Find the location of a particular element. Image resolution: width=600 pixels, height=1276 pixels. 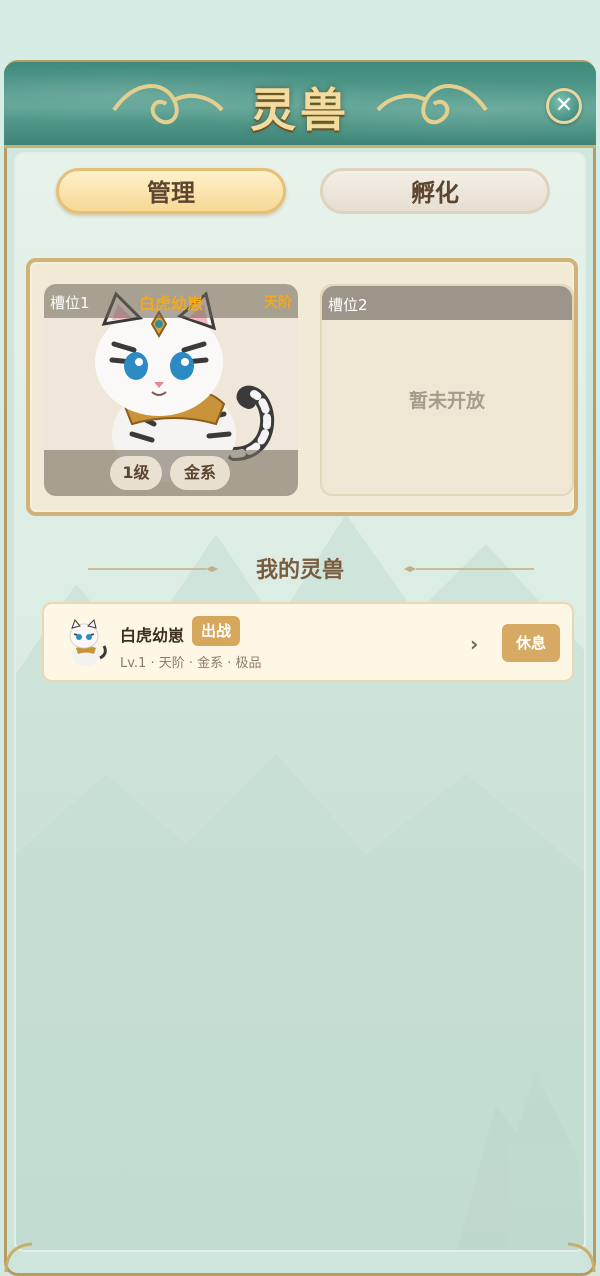

tab-hatch-label: 孵化 is located at coordinates (435, 193).